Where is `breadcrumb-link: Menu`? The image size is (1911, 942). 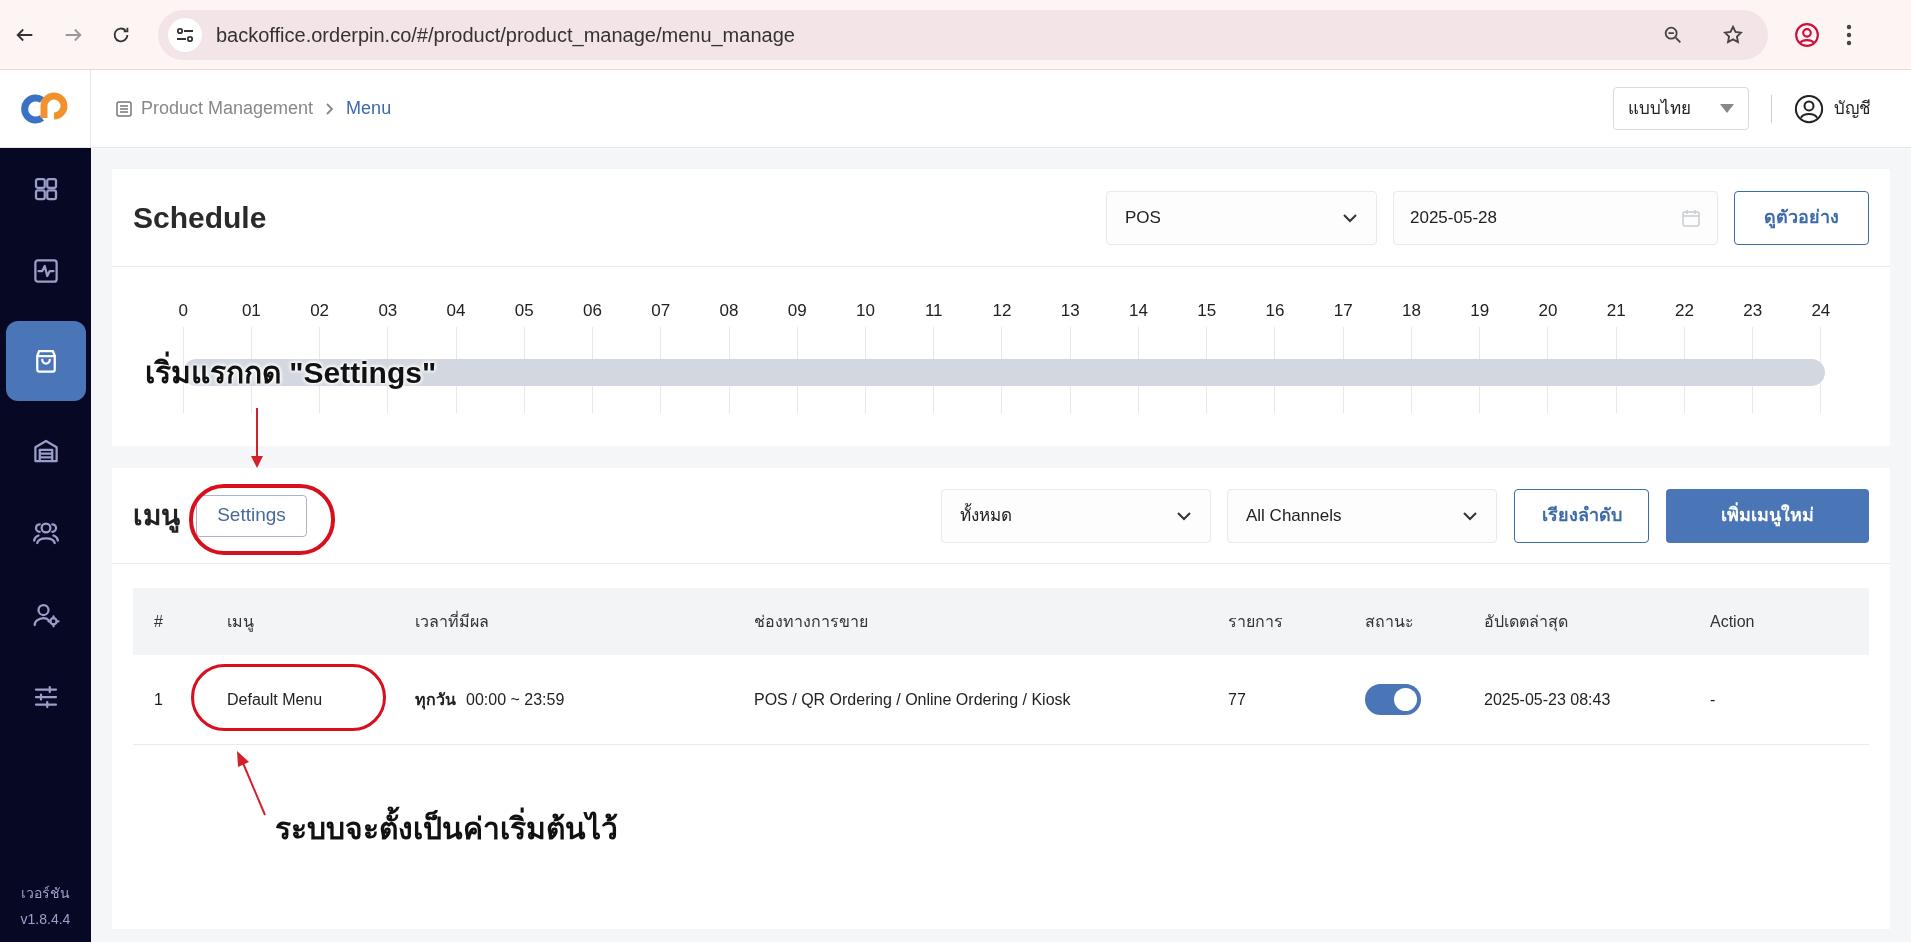
breadcrumb-link: Menu is located at coordinates (369, 108).